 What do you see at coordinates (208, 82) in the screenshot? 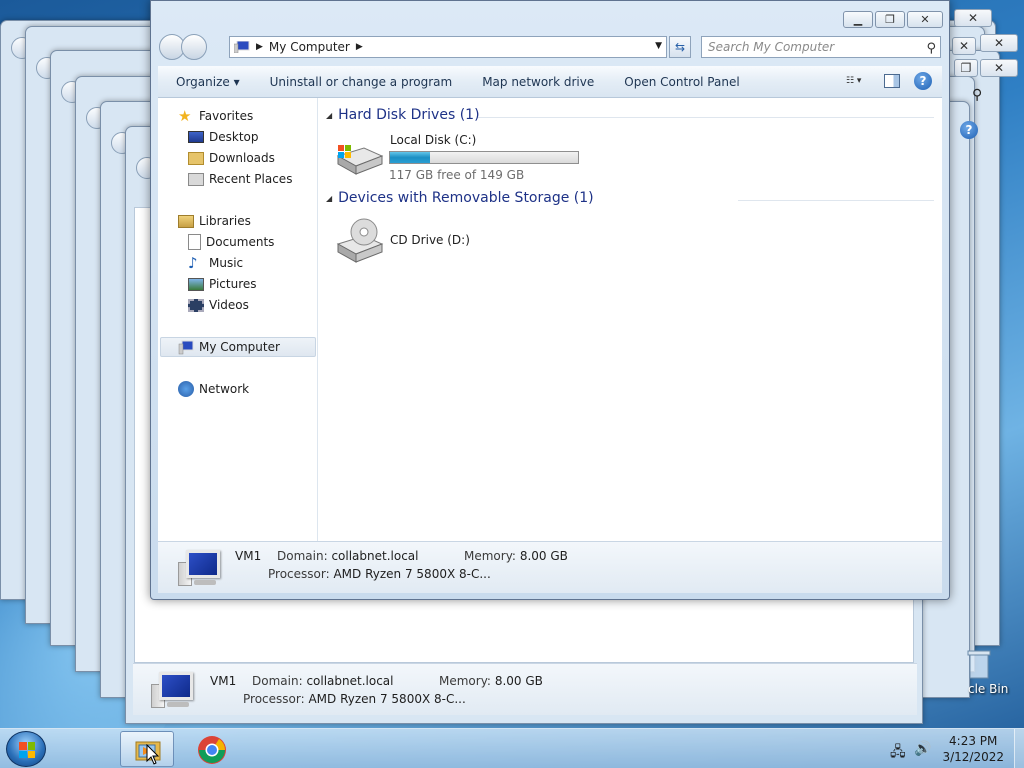
I see `organize-button: Organize ▾` at bounding box center [208, 82].